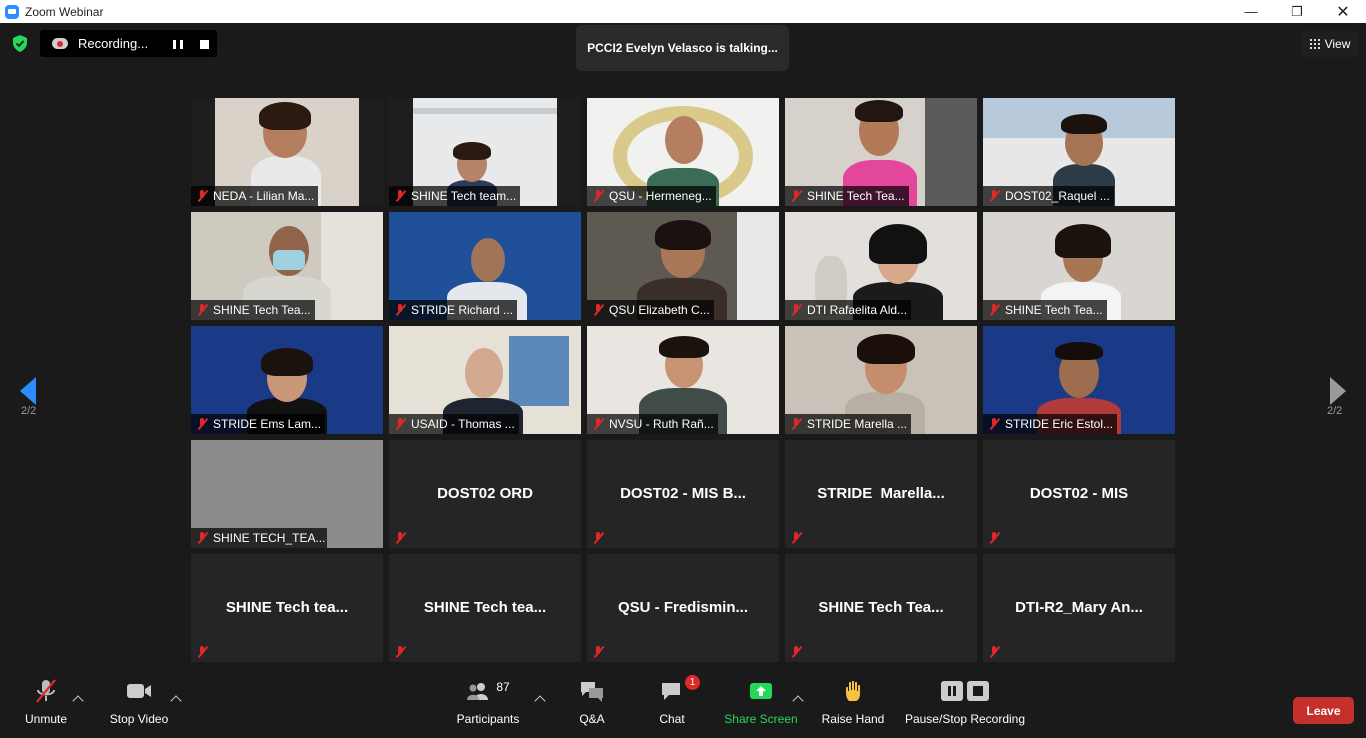 The height and width of the screenshot is (738, 1366). What do you see at coordinates (1337, 44) in the screenshot?
I see `view-label: View` at bounding box center [1337, 44].